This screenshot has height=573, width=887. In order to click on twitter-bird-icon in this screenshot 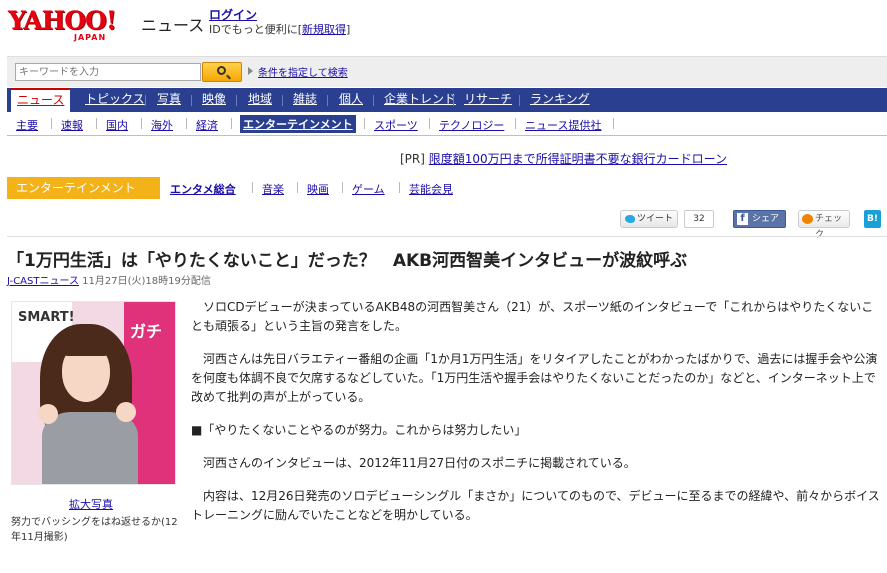, I will do `click(630, 219)`.